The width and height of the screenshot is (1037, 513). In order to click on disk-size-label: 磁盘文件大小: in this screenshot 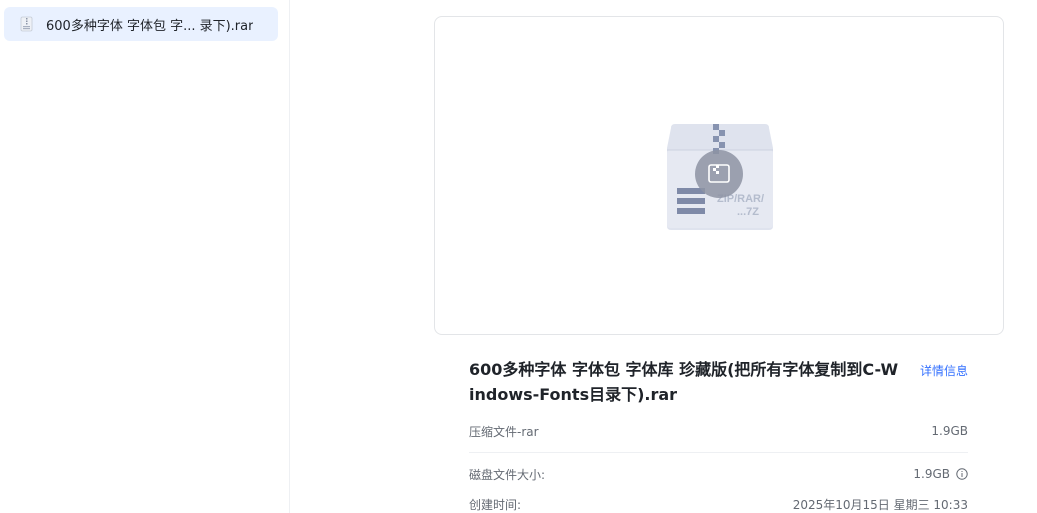, I will do `click(507, 474)`.